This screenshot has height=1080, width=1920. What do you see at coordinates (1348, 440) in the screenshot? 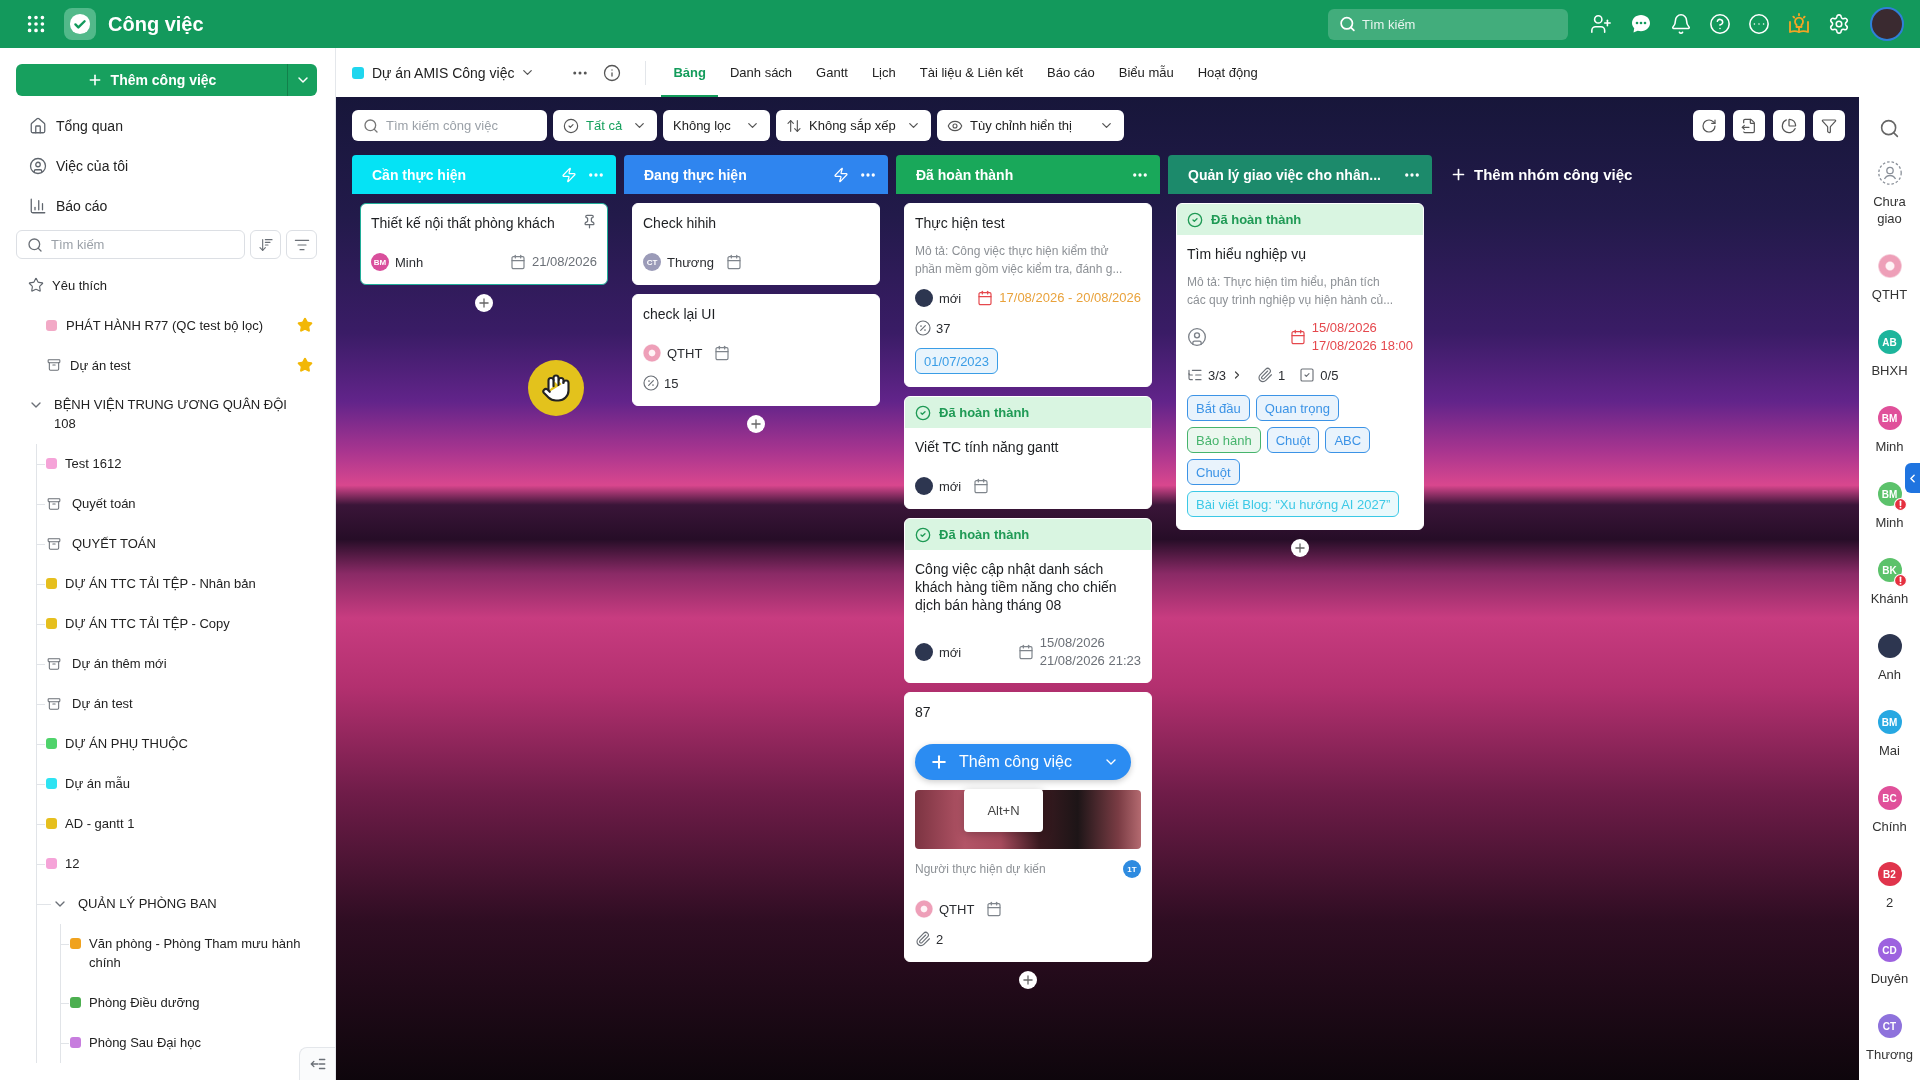
I see `task-tag: ABC` at bounding box center [1348, 440].